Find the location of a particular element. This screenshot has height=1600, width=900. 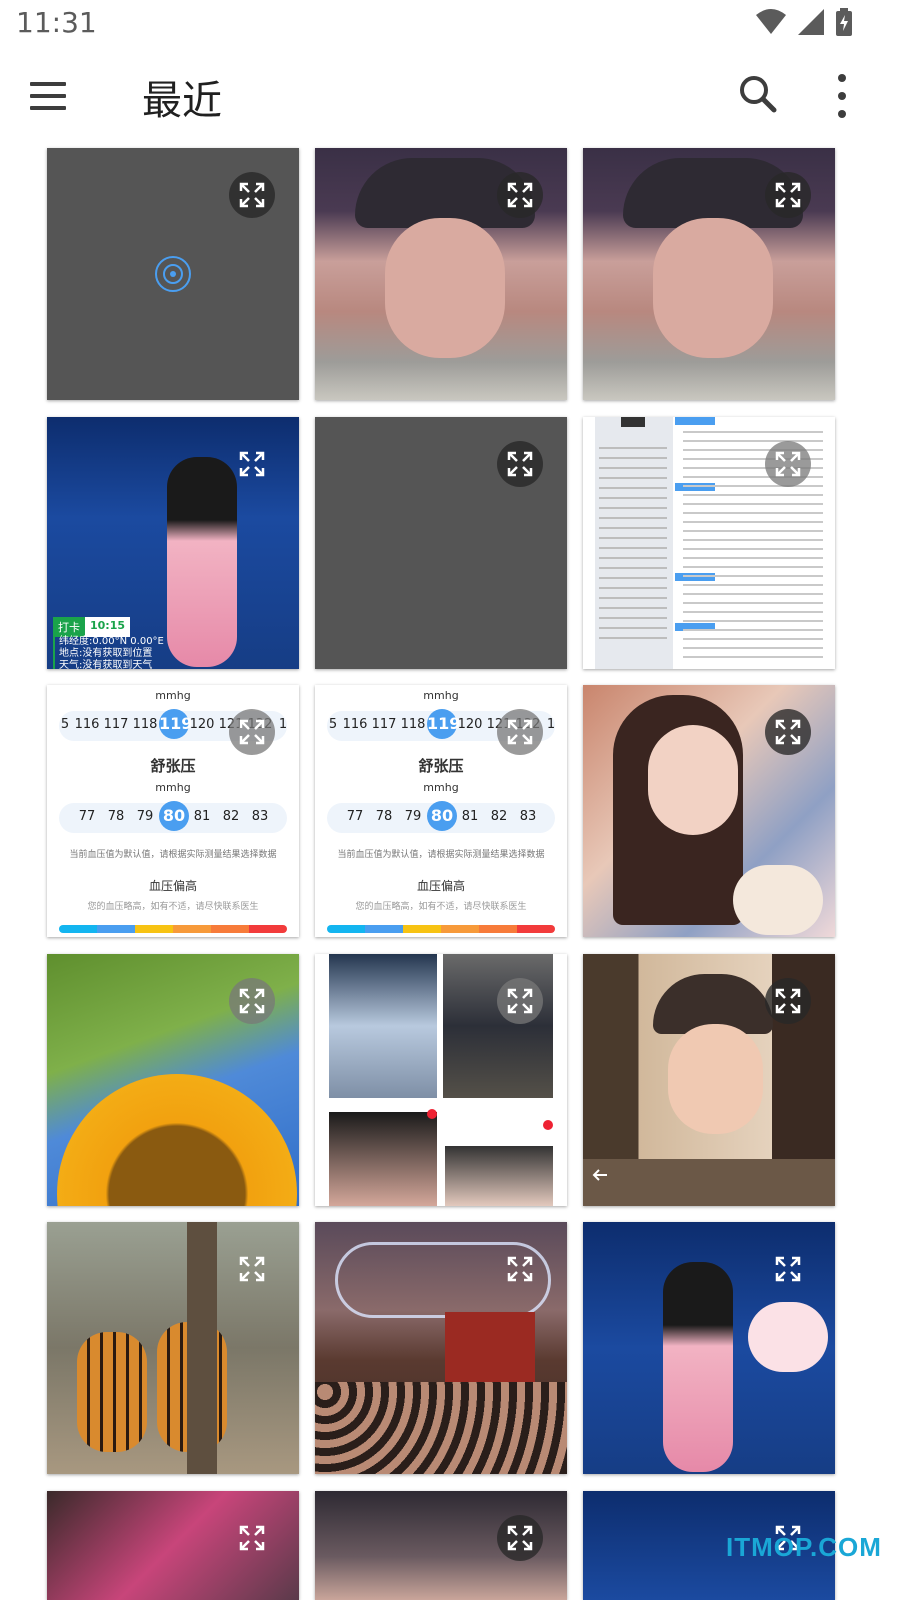

location-text: 地点:没有获取到位置 is located at coordinates (106, 653).